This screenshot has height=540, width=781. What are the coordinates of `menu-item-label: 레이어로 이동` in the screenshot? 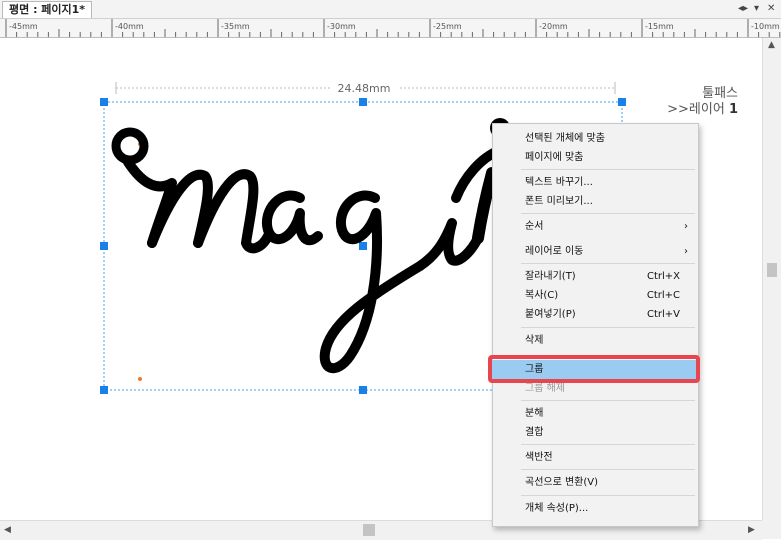 It's located at (554, 251).